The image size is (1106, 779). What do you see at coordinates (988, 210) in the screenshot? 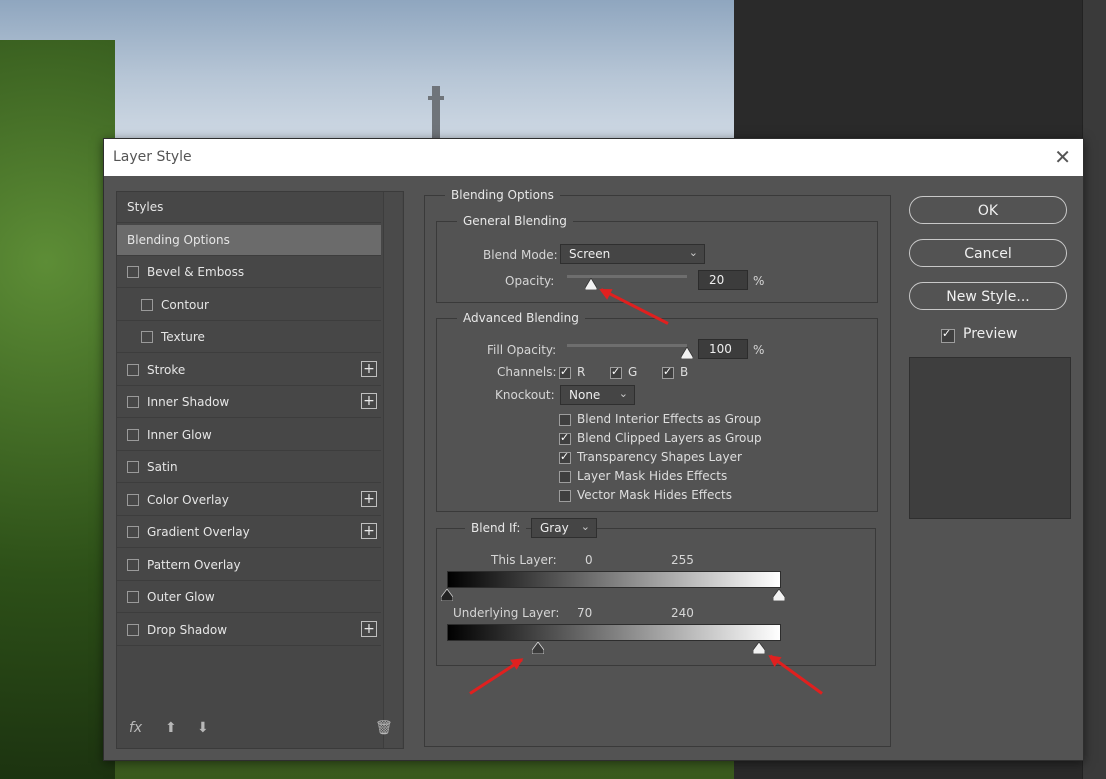
I see `ok-button: OK` at bounding box center [988, 210].